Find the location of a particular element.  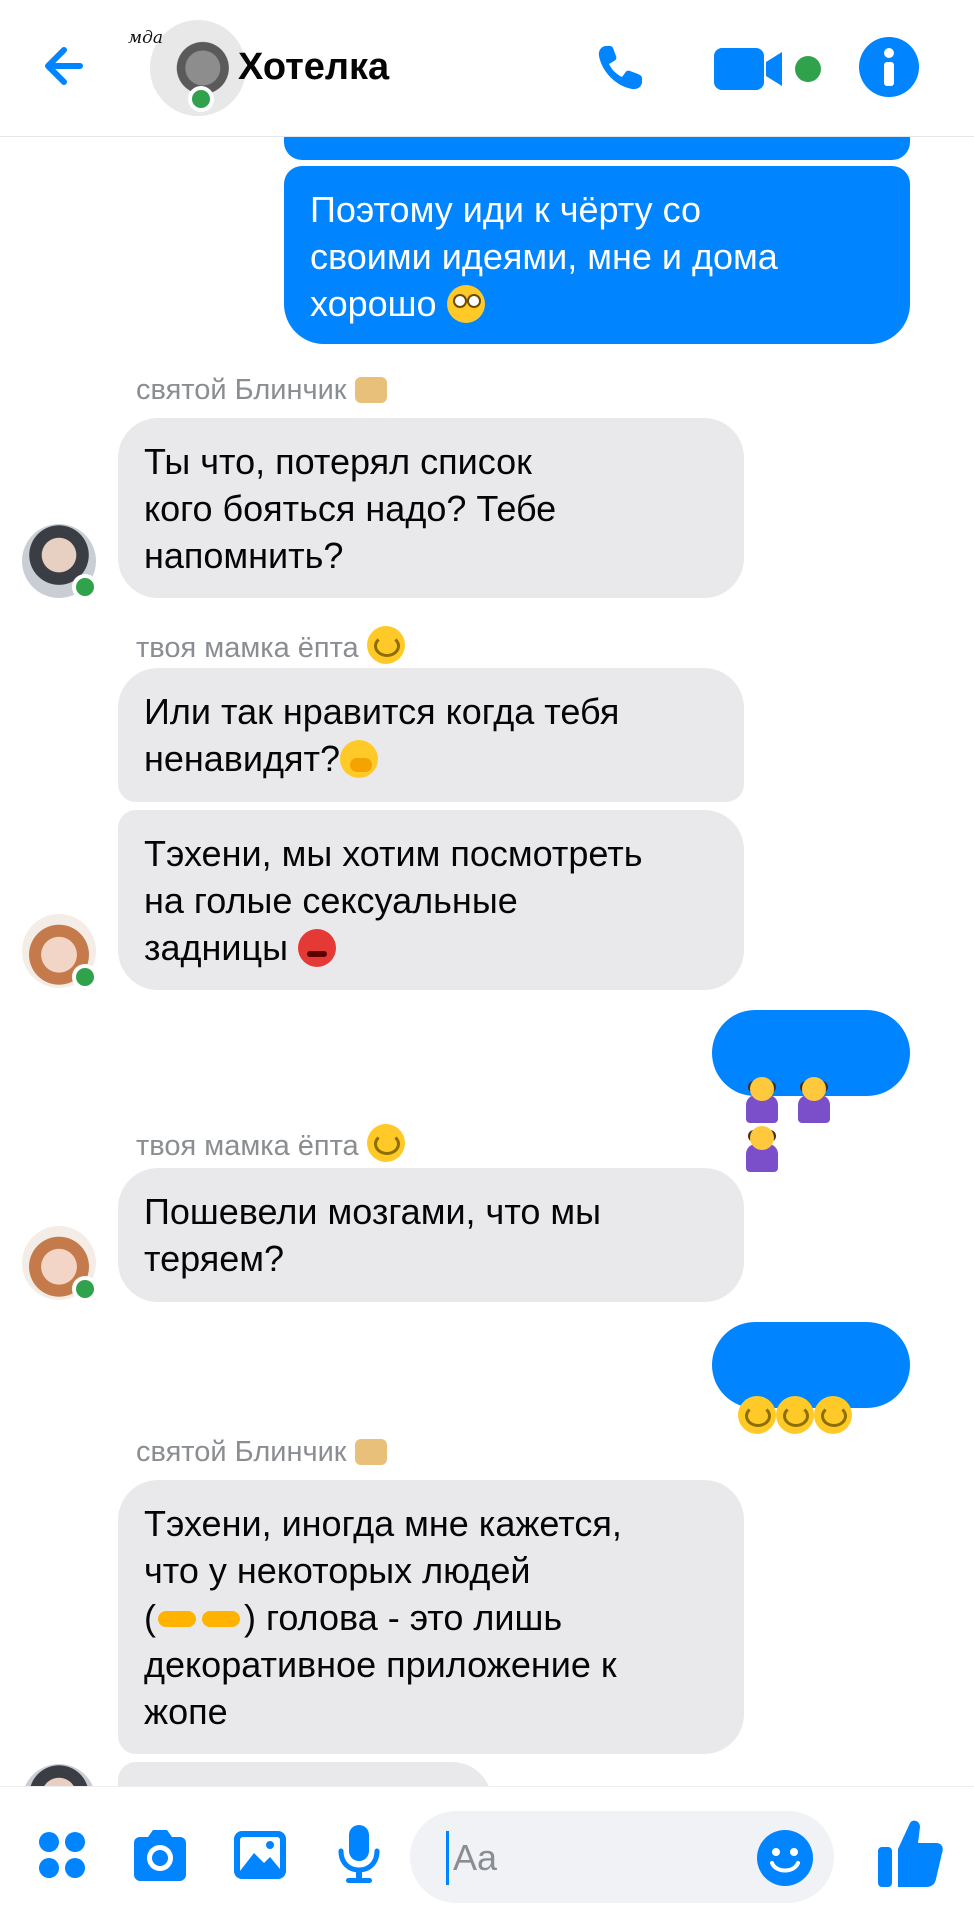

message-text: Пошевели мозгами, что мы теряем? is located at coordinates (373, 1235).